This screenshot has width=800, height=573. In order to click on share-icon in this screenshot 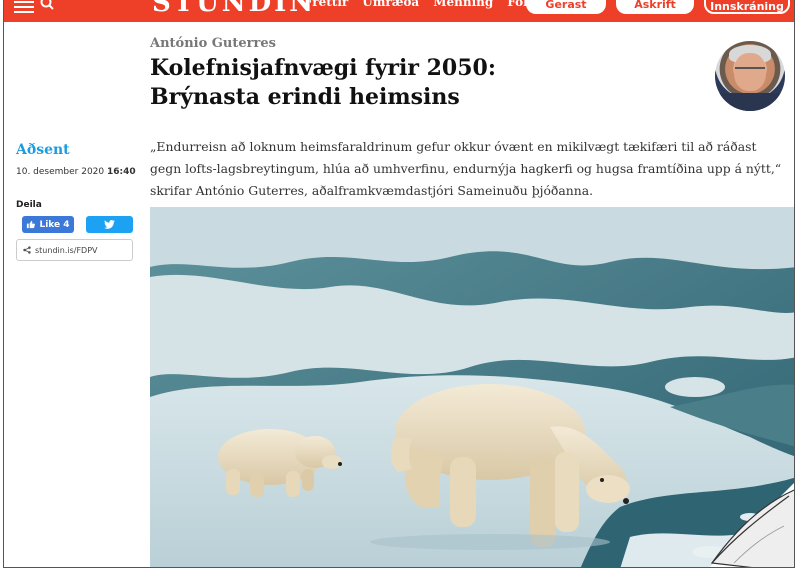, I will do `click(27, 250)`.